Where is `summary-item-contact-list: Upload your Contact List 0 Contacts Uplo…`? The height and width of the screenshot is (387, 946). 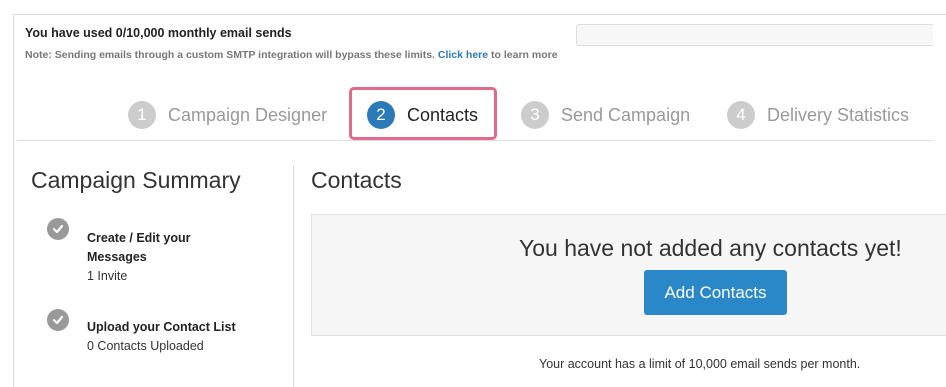
summary-item-contact-list: Upload your Contact List 0 Contacts Uplo… is located at coordinates (177, 337).